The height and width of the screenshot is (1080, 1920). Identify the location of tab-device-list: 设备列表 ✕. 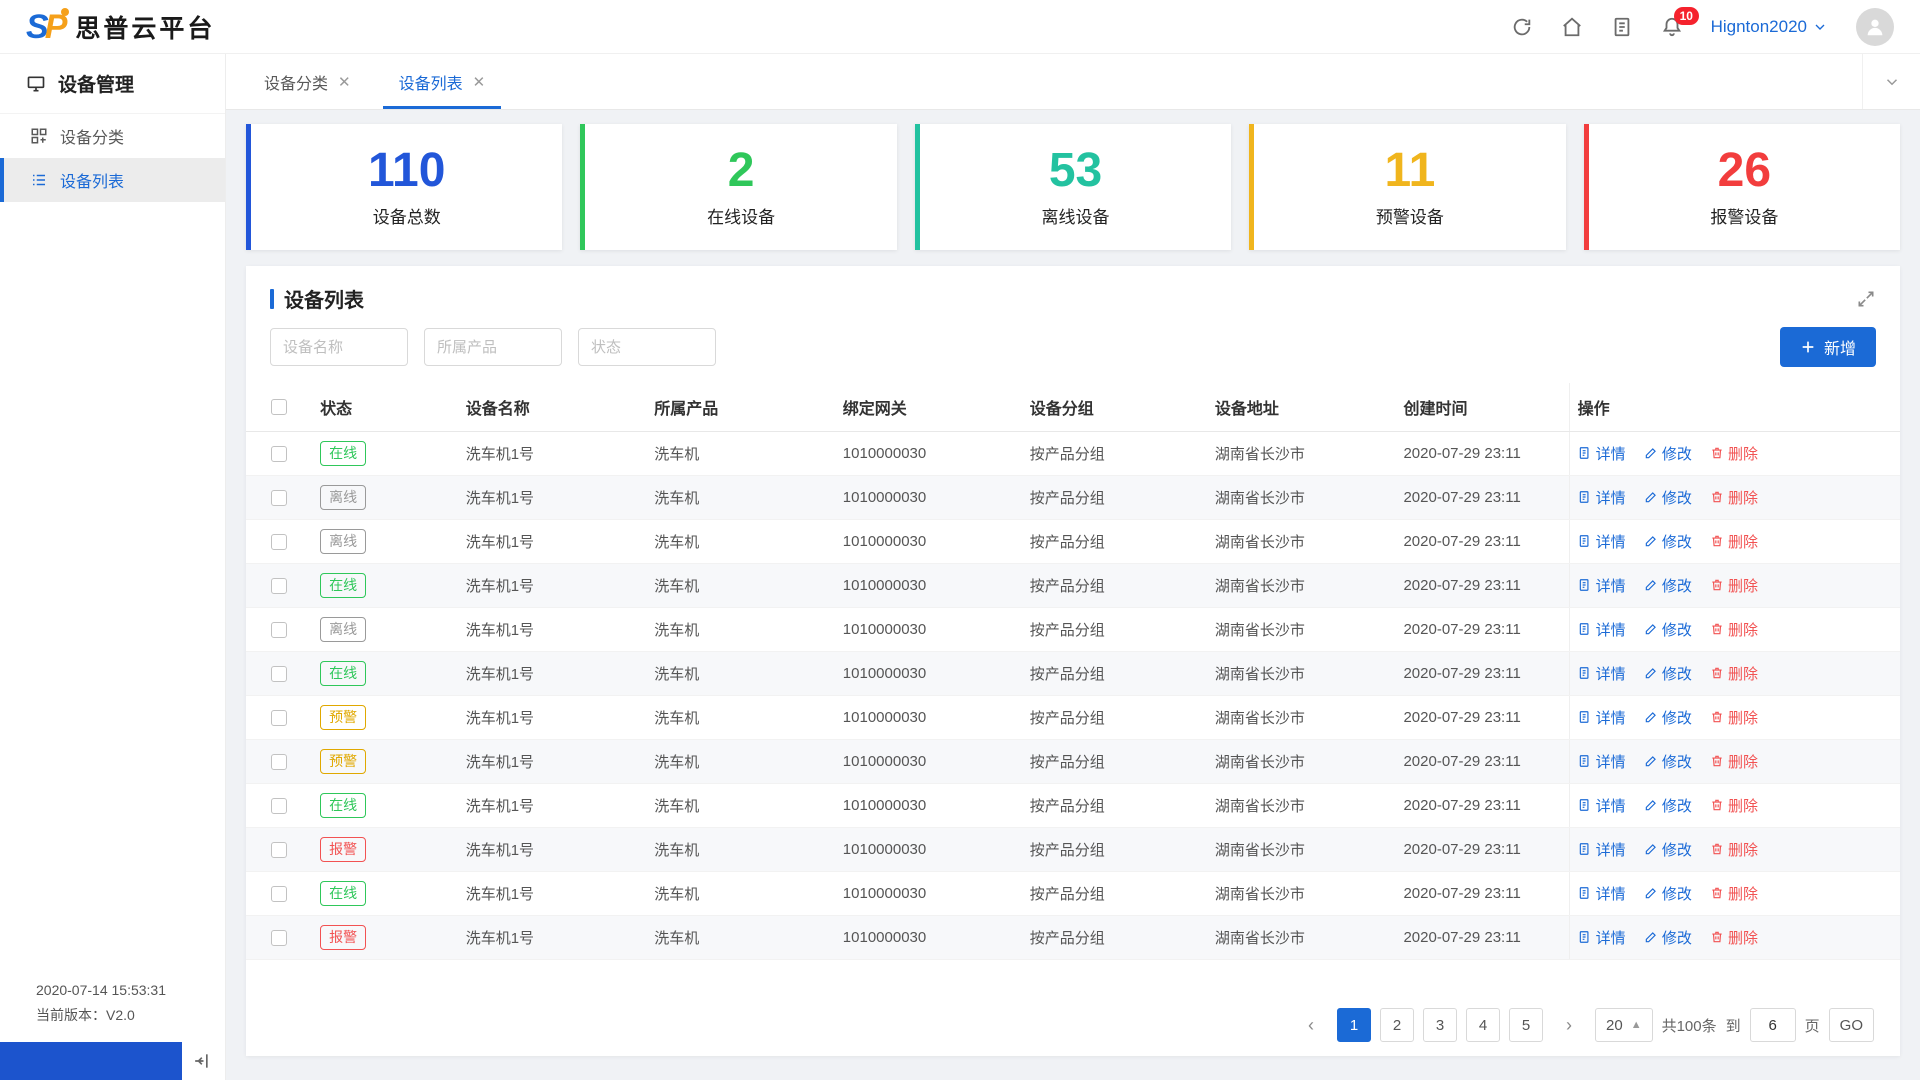
(442, 81).